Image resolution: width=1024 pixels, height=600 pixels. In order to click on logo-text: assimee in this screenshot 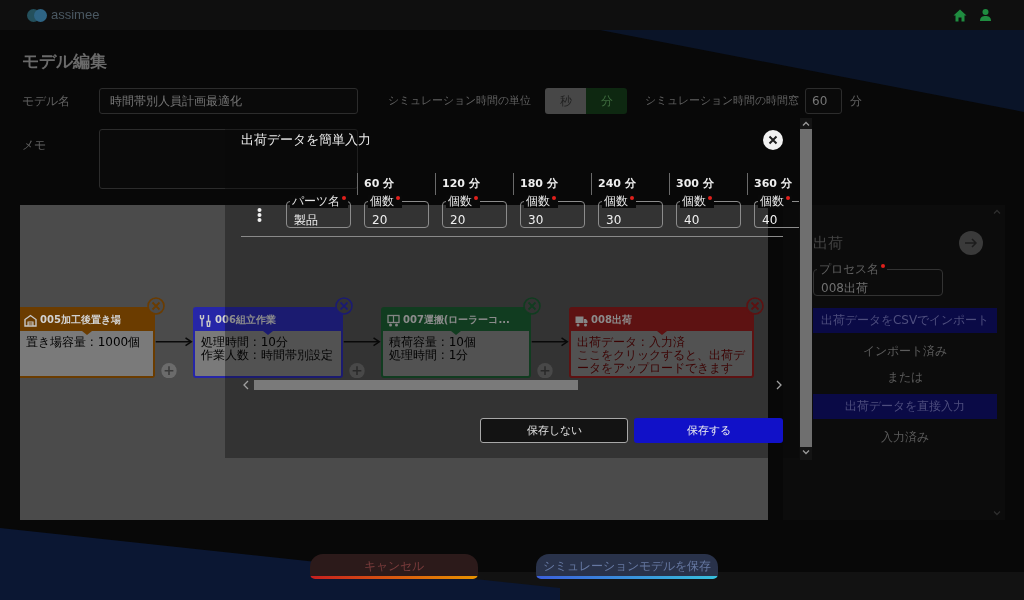, I will do `click(75, 15)`.